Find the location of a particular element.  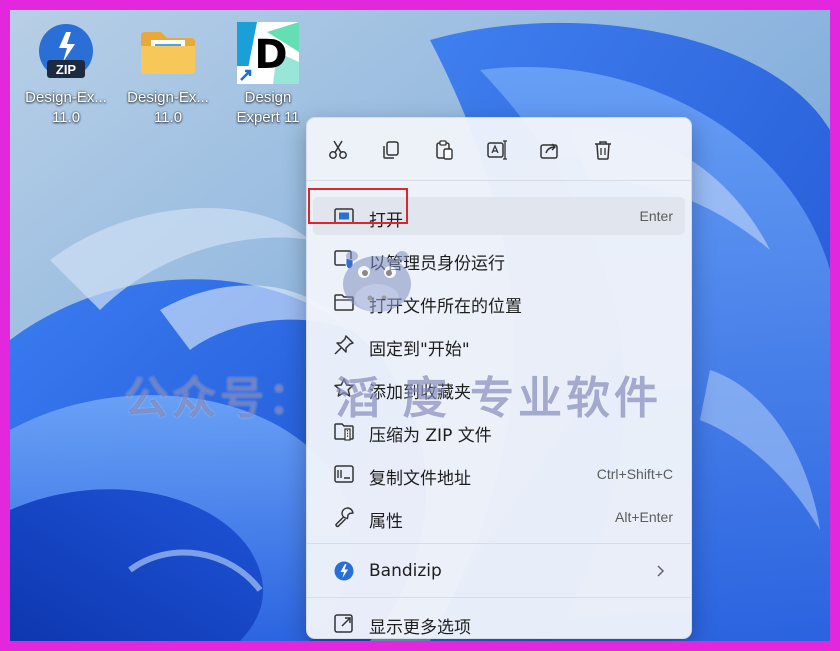

toolbar-separator is located at coordinates (499, 180).